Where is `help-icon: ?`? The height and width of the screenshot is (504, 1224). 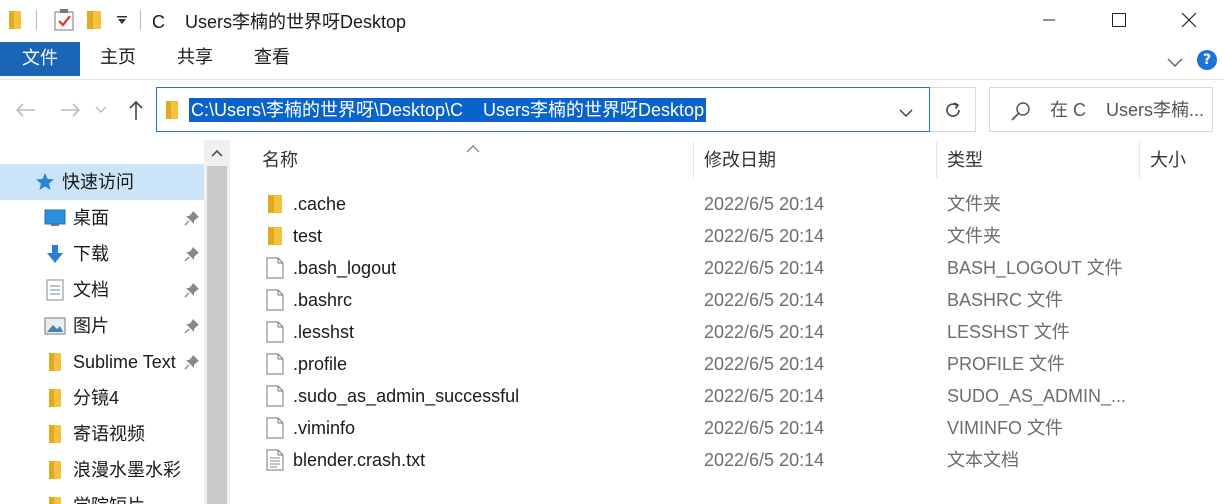 help-icon: ? is located at coordinates (1207, 60).